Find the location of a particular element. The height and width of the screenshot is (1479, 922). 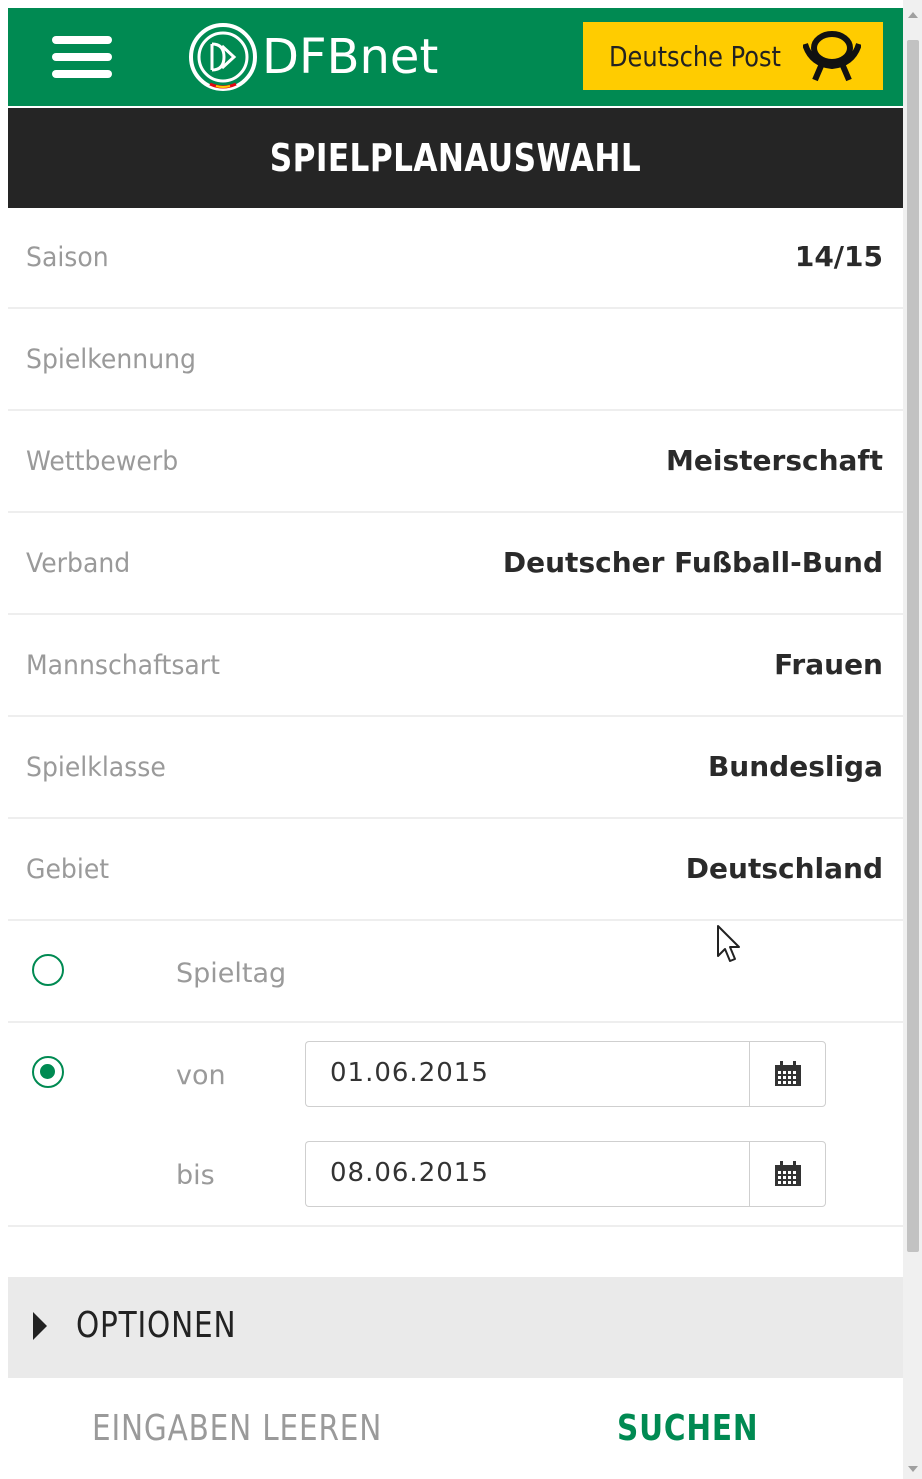

sponsor-text: Deutsche Post is located at coordinates (695, 56).